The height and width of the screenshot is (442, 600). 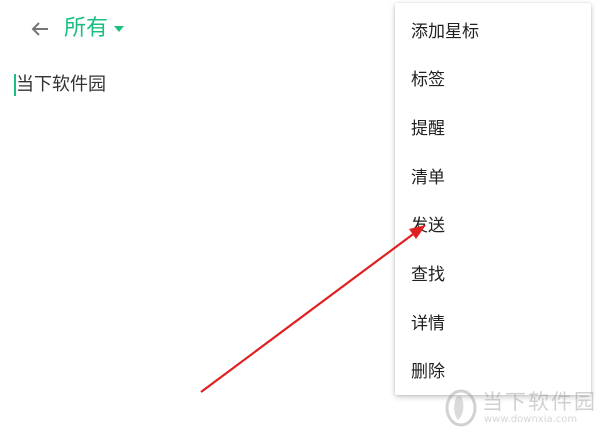 I want to click on triangle-down-icon, so click(x=119, y=29).